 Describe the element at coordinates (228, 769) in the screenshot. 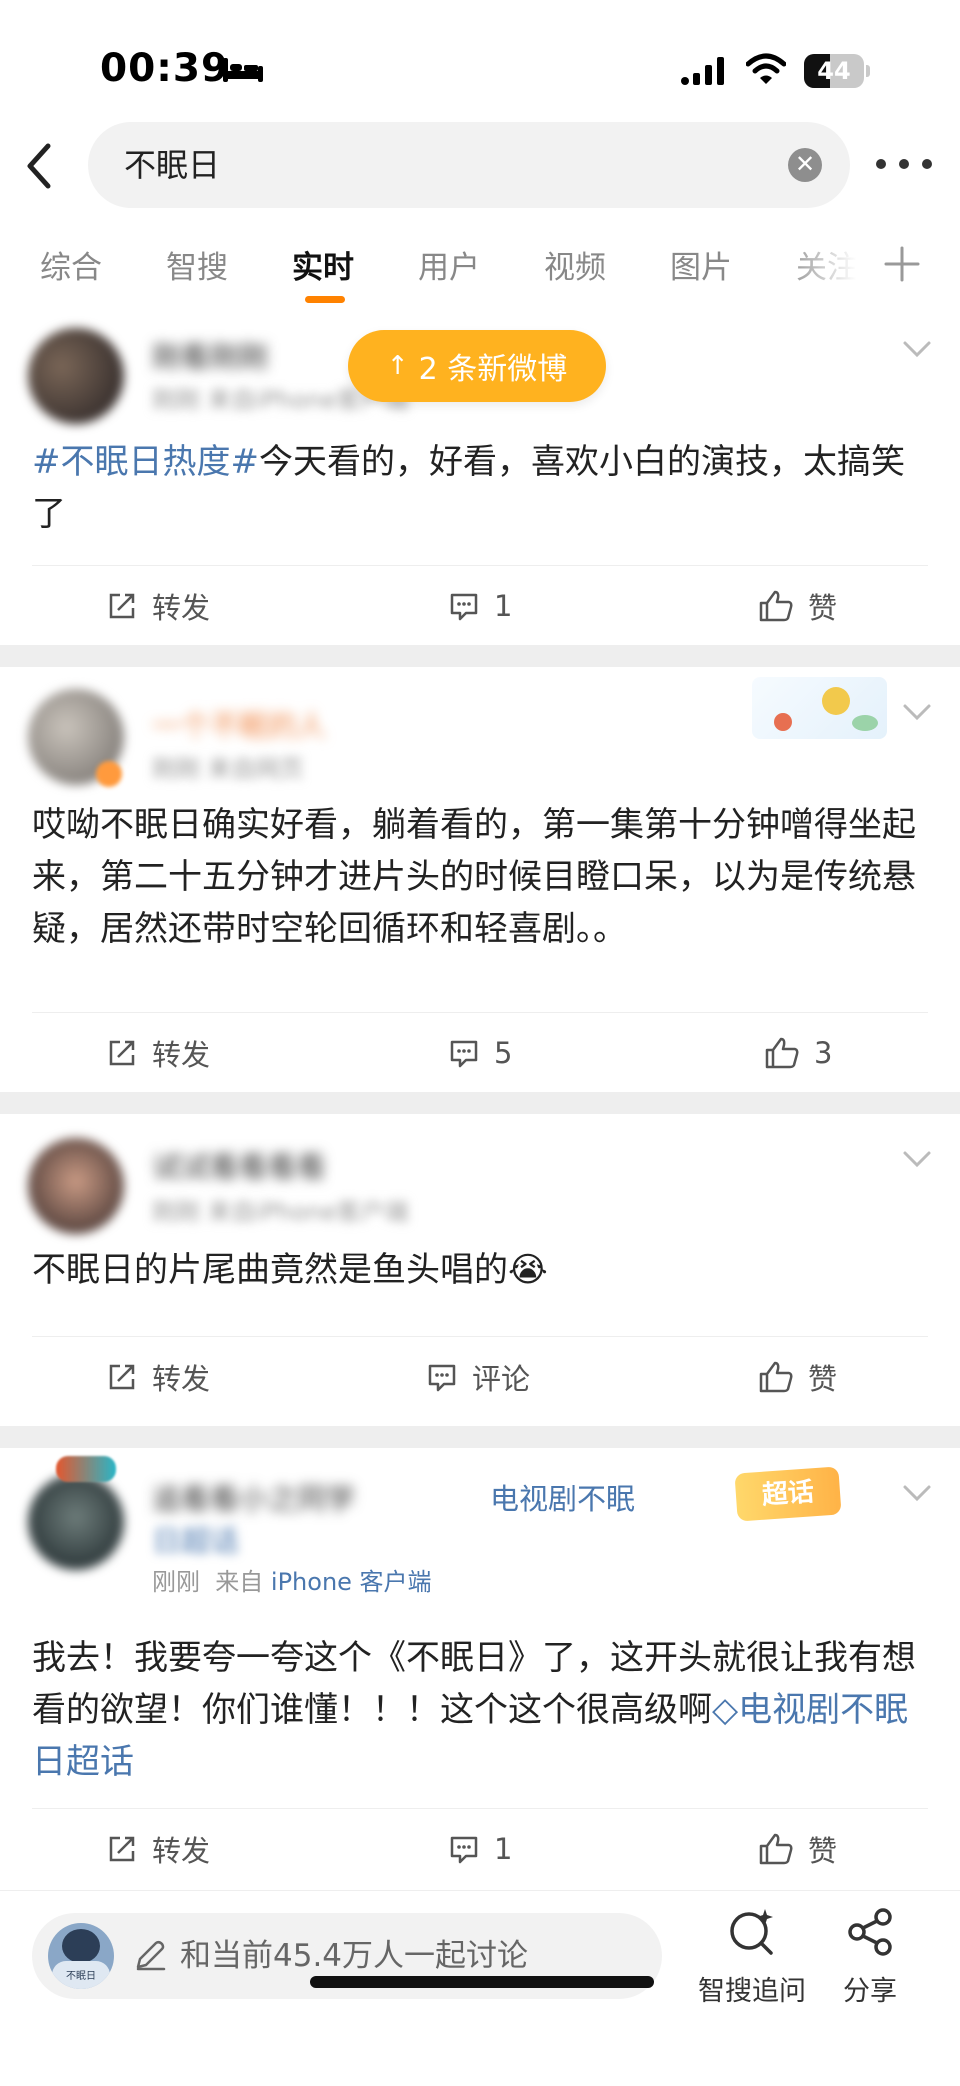

I see `post-meta: 刚刚 来自网页` at that location.